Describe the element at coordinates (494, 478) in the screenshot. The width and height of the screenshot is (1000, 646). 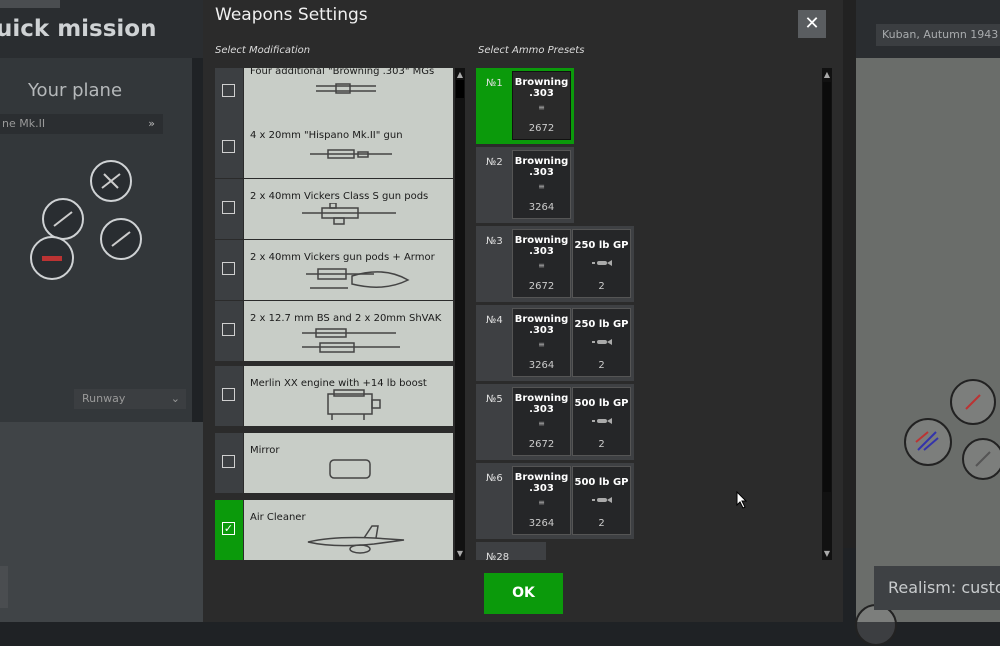
I see `preset-number: №6` at that location.